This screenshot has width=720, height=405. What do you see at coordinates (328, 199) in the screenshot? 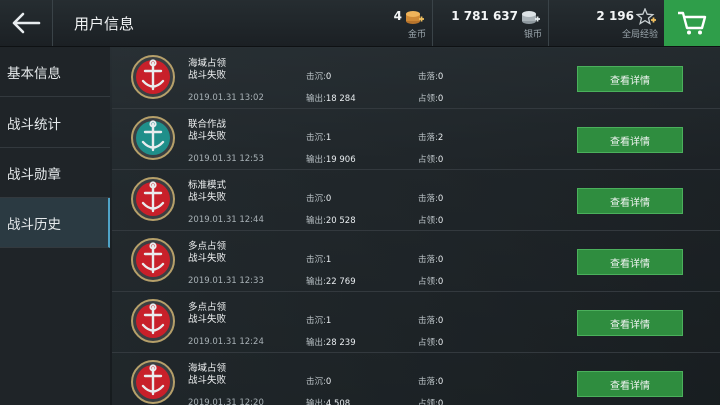
I see `sunk-value: 0` at bounding box center [328, 199].